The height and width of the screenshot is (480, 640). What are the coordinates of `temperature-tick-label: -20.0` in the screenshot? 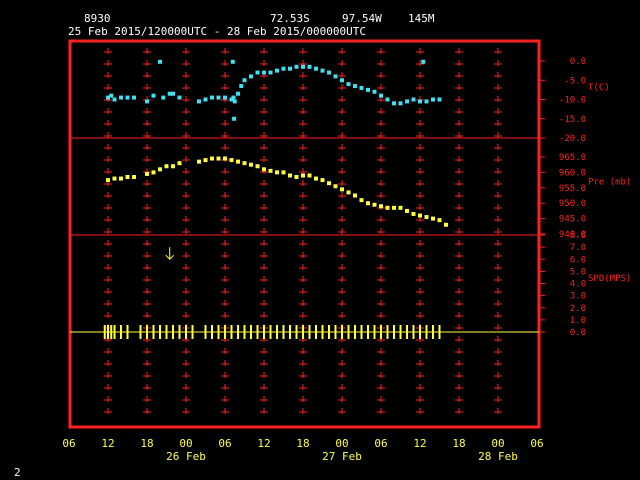 It's located at (572, 139).